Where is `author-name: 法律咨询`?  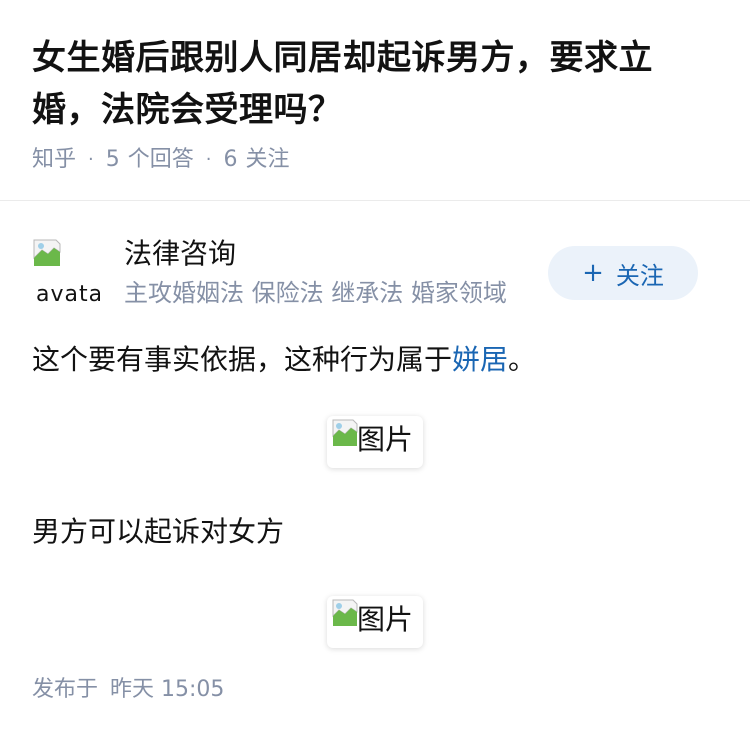
author-name: 法律咨询 is located at coordinates (180, 254).